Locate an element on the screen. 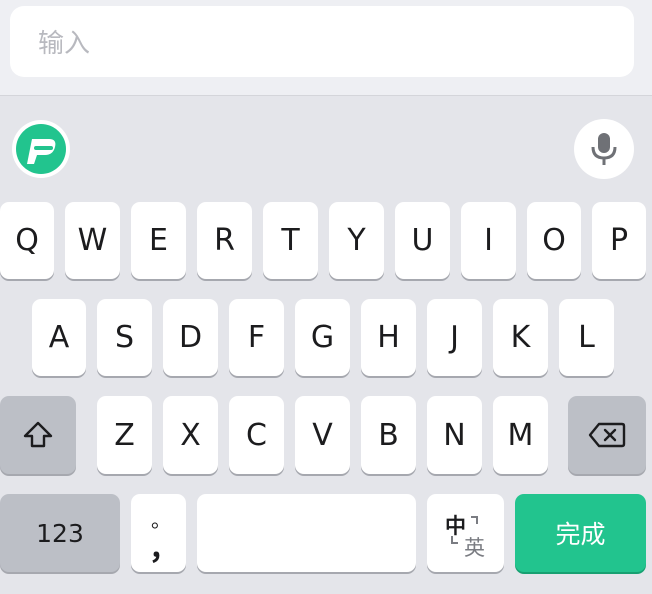  punctuation-key: 。 ， is located at coordinates (158, 533).